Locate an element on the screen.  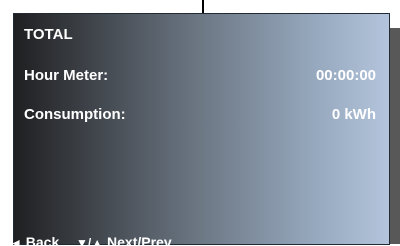
display-connector-line is located at coordinates (203, 7).